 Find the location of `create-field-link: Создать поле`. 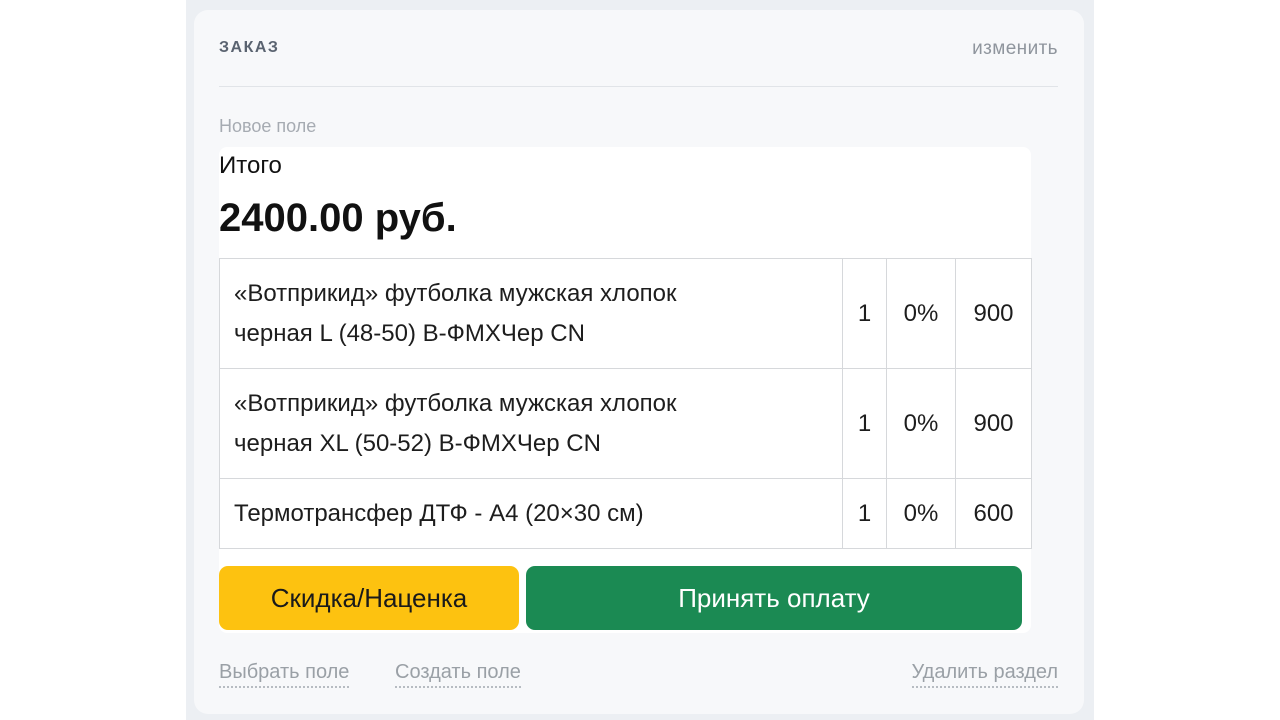

create-field-link: Создать поле is located at coordinates (458, 674).